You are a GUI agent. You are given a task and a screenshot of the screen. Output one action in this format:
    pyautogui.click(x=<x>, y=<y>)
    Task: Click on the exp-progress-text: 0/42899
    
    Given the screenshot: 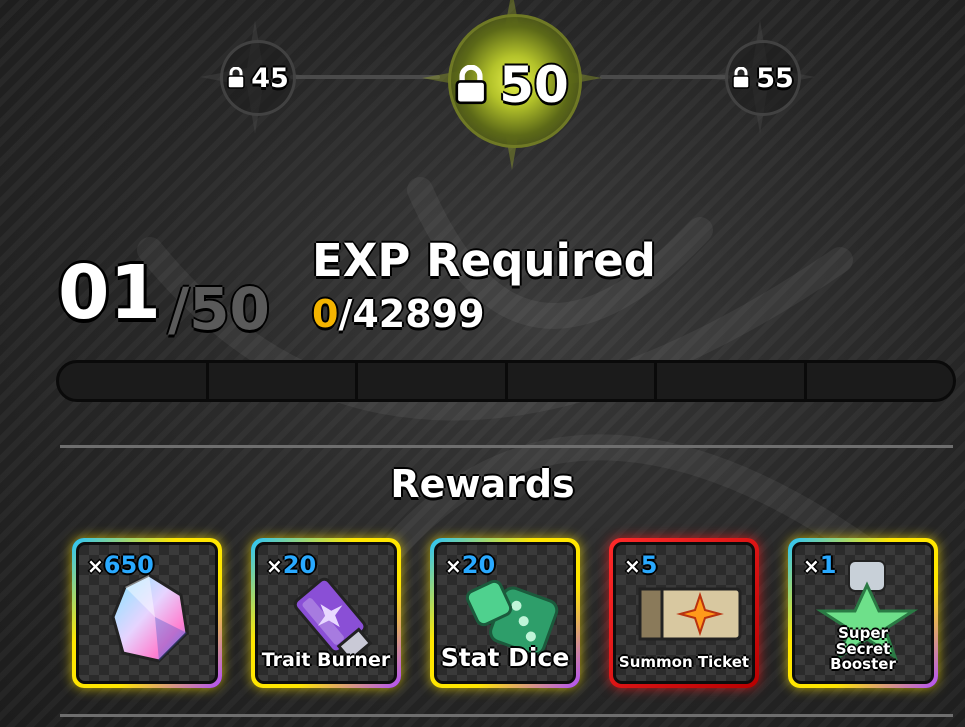 What is the action you would take?
    pyautogui.click(x=398, y=314)
    